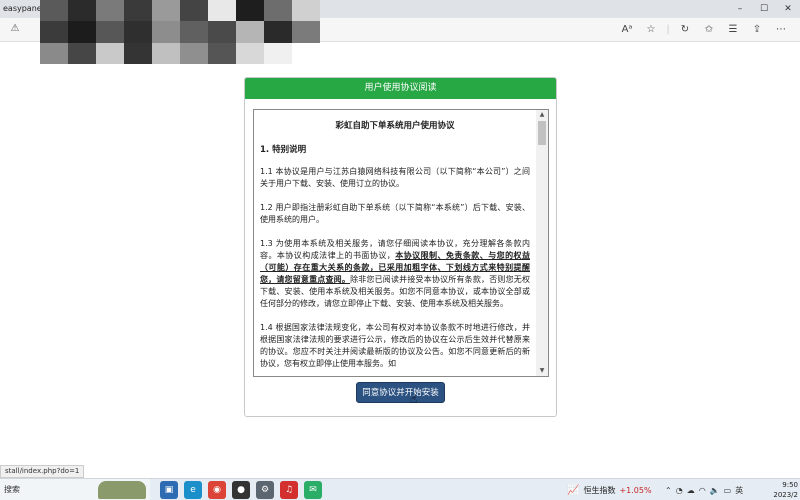 This screenshot has width=800, height=500. What do you see at coordinates (193, 490) in the screenshot?
I see `edge-icon: e` at bounding box center [193, 490].